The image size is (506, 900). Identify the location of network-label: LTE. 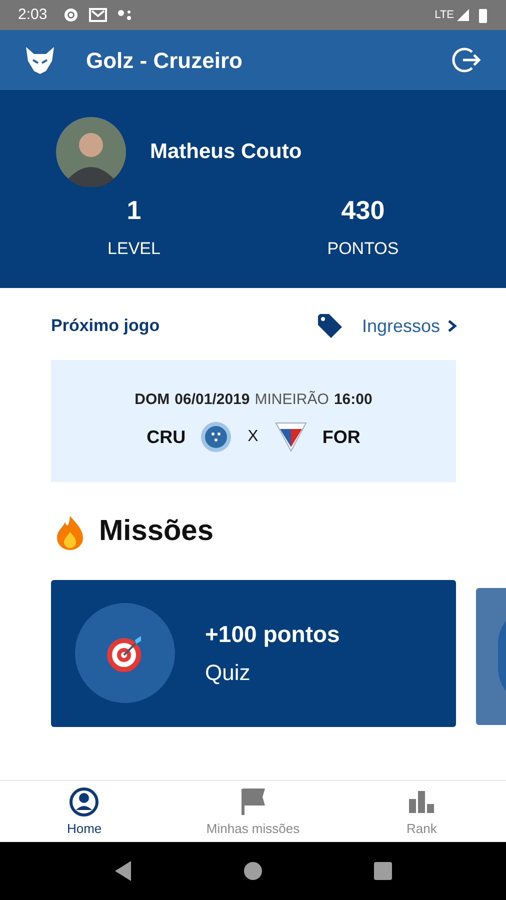
(444, 15).